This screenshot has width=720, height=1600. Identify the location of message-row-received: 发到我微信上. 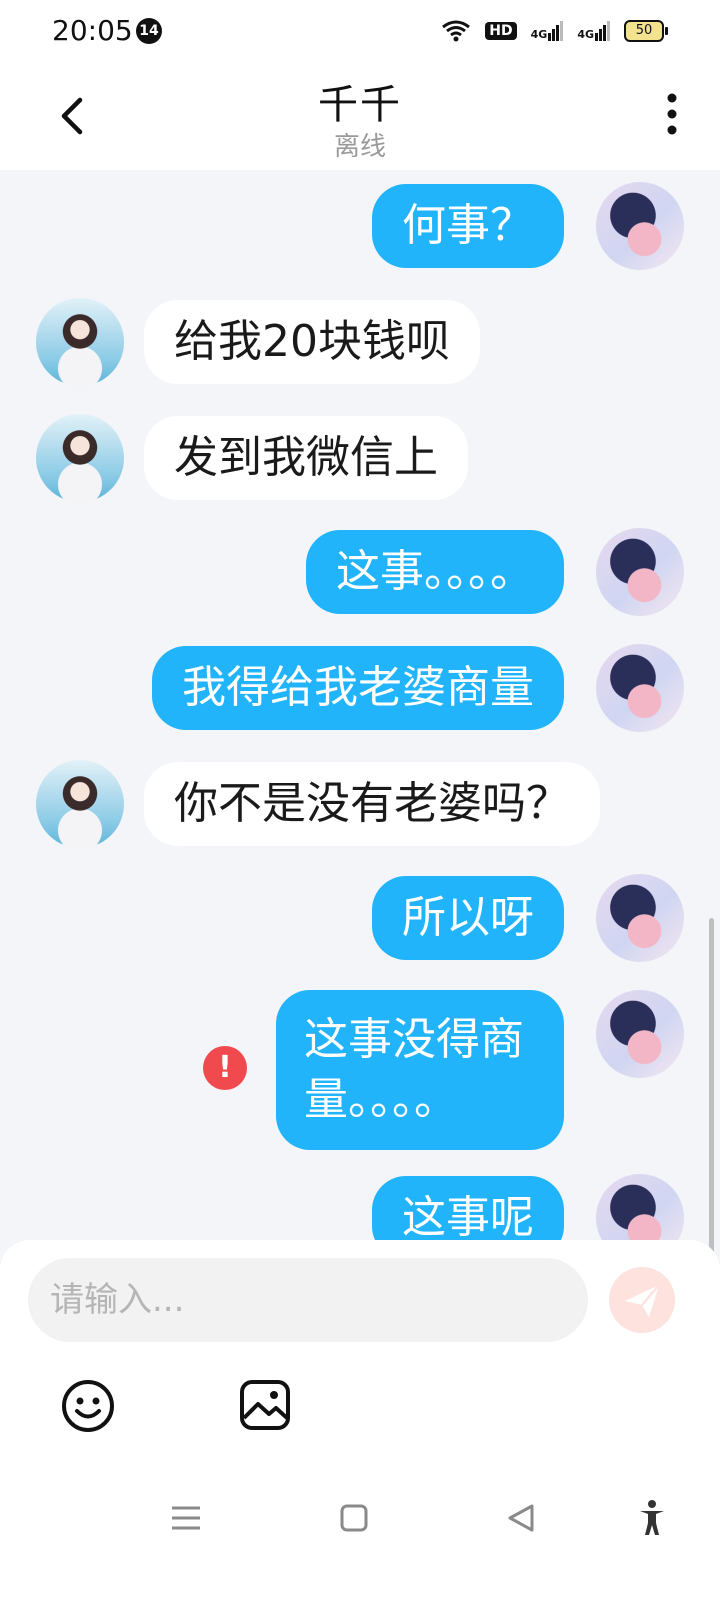
(360, 458).